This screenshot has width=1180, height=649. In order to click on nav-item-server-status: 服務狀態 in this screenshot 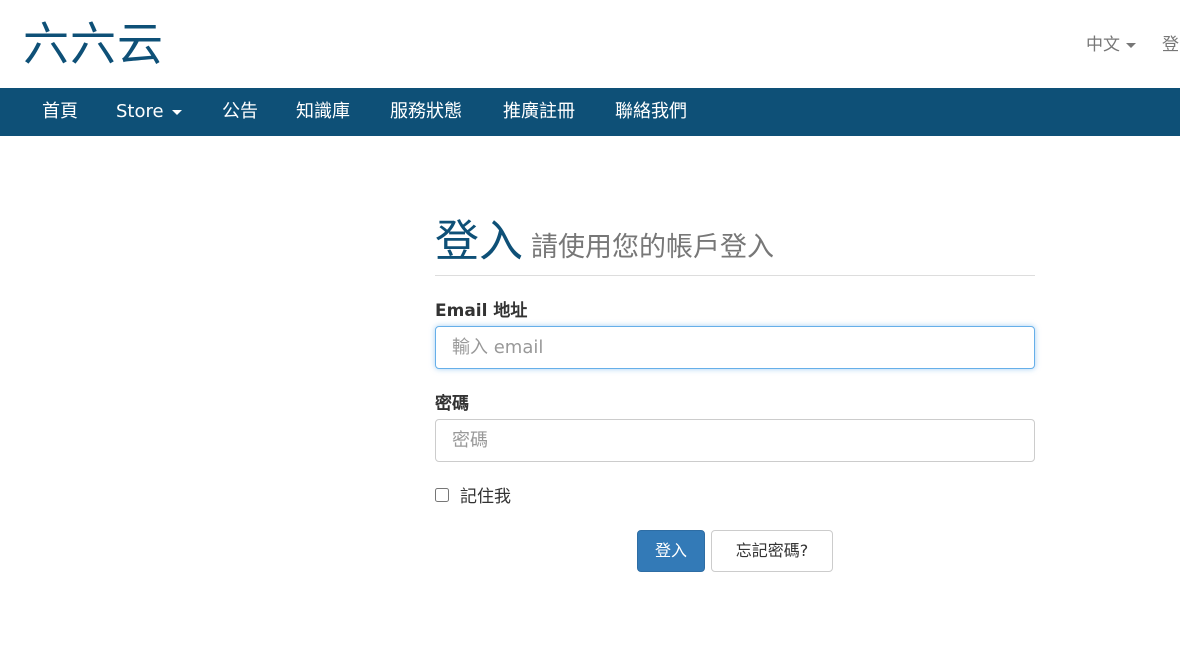, I will do `click(426, 112)`.